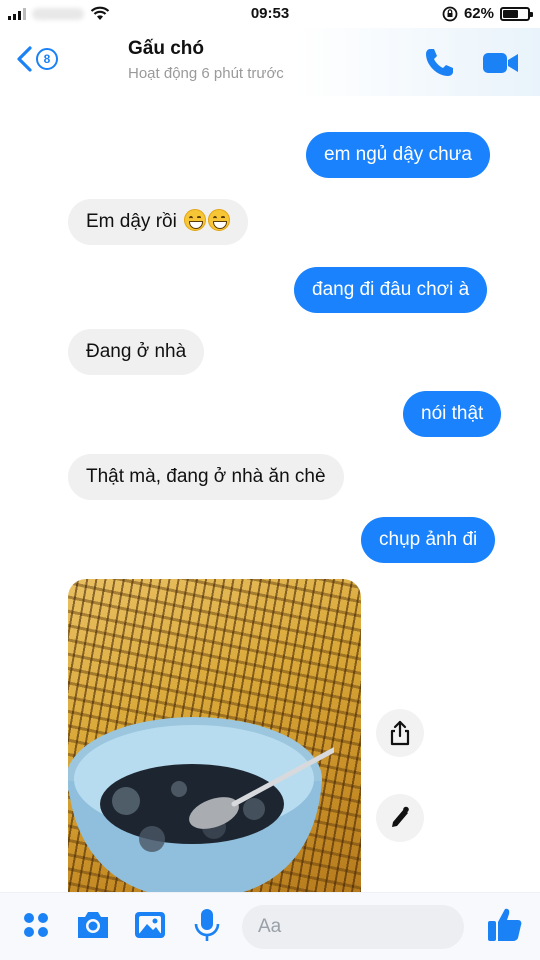 The image size is (540, 960). I want to click on contact-active-status: Hoạt động 6 phút trước, so click(206, 73).